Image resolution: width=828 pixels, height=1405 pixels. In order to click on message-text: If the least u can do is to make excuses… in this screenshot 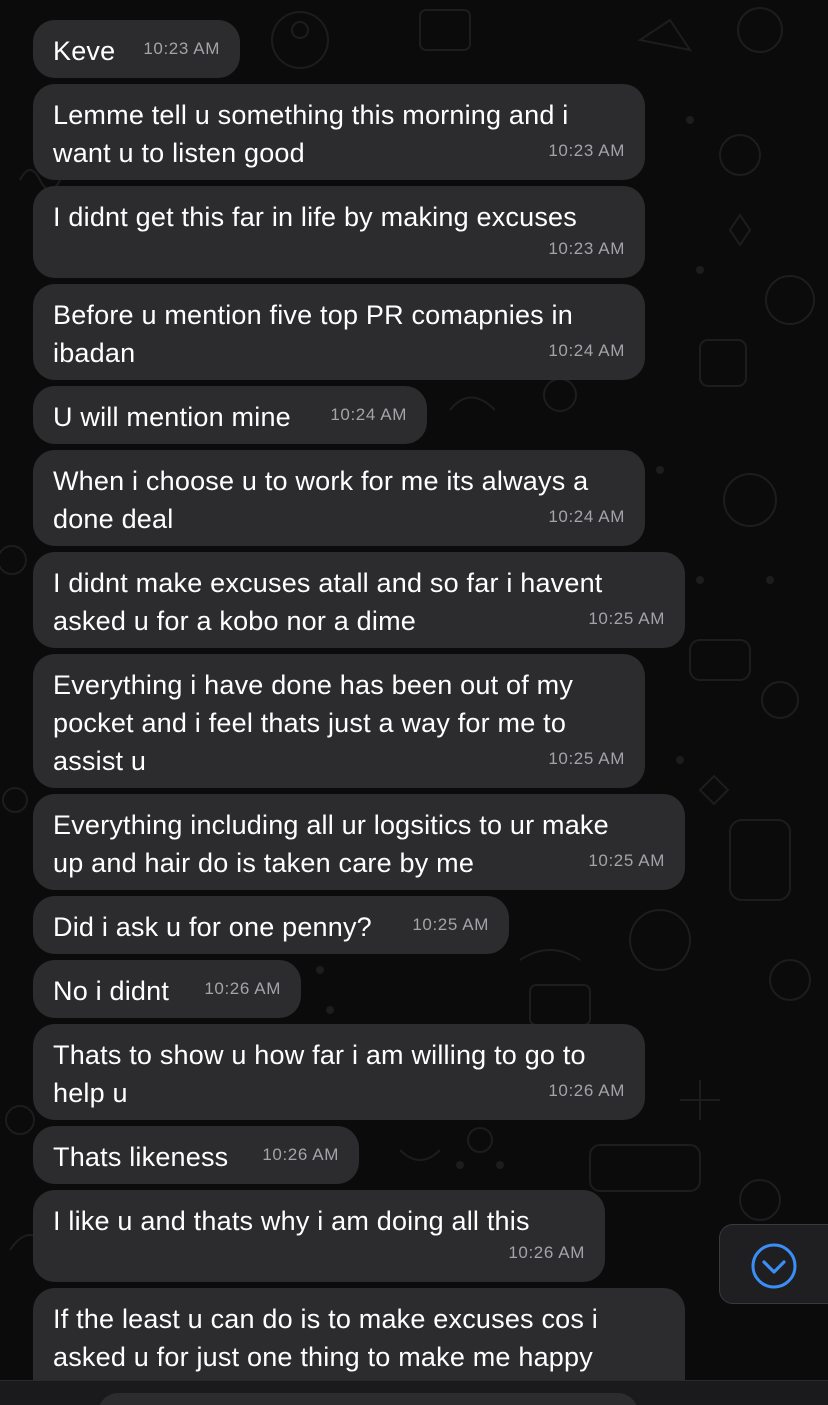, I will do `click(325, 1338)`.